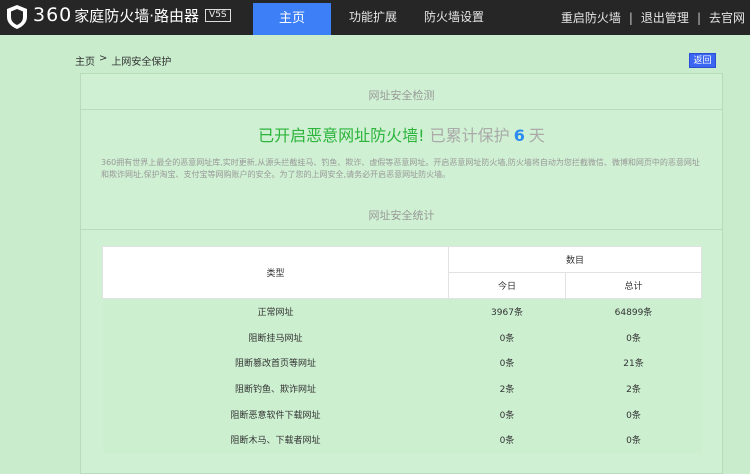 This screenshot has height=474, width=750. I want to click on brand: 360 家庭防火墙·路由器 V5S, so click(132, 15).